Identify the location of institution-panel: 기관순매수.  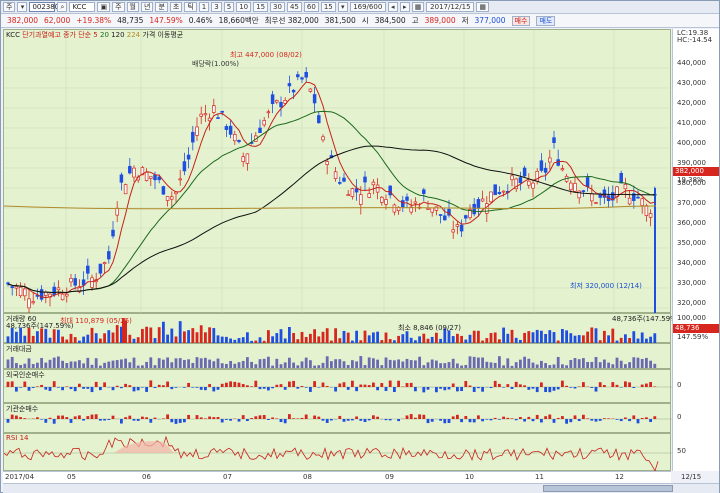
(337, 418).